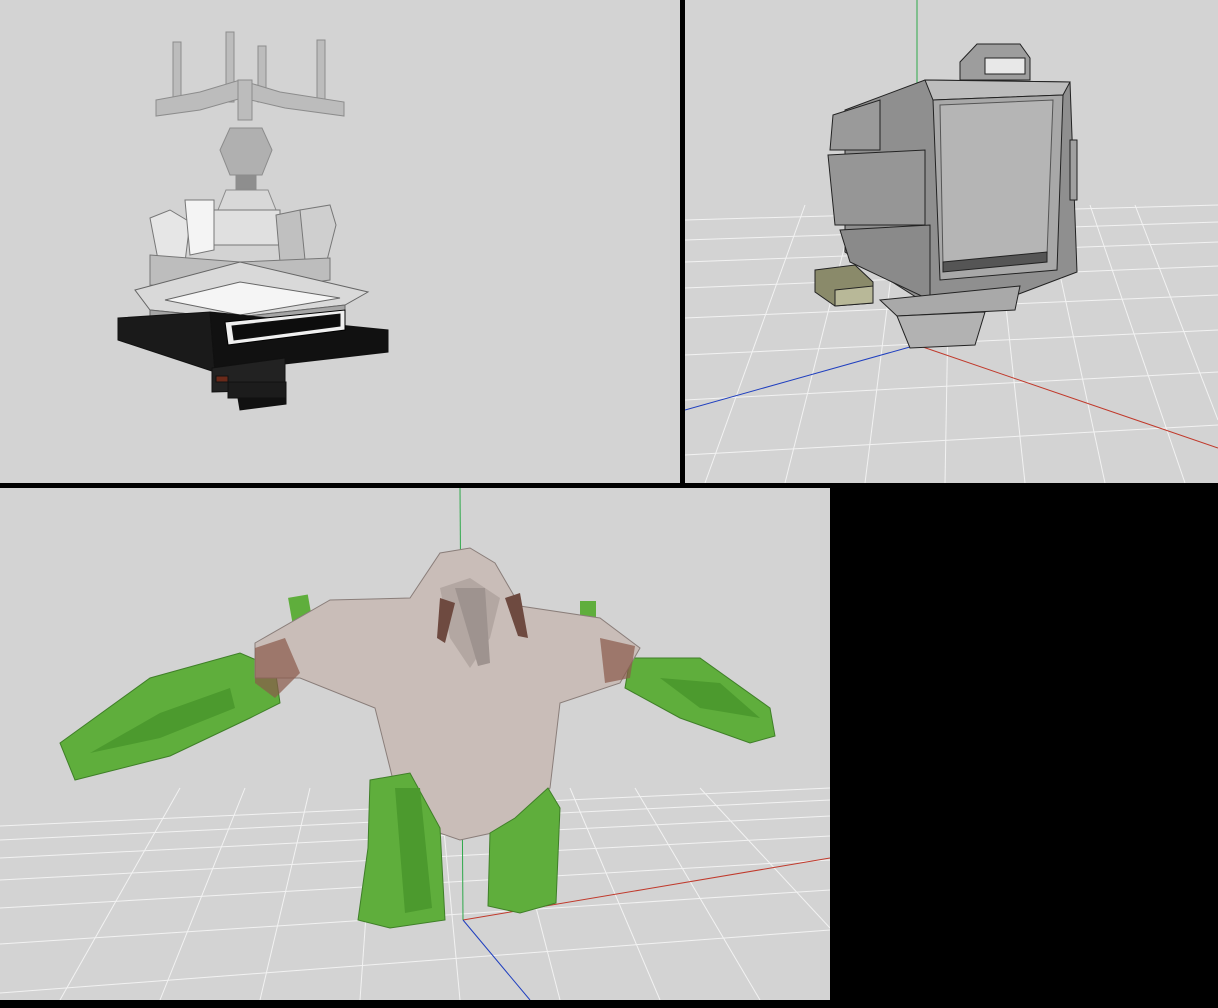 The width and height of the screenshot is (1218, 1008). I want to click on fountain-model, so click(253, 221).